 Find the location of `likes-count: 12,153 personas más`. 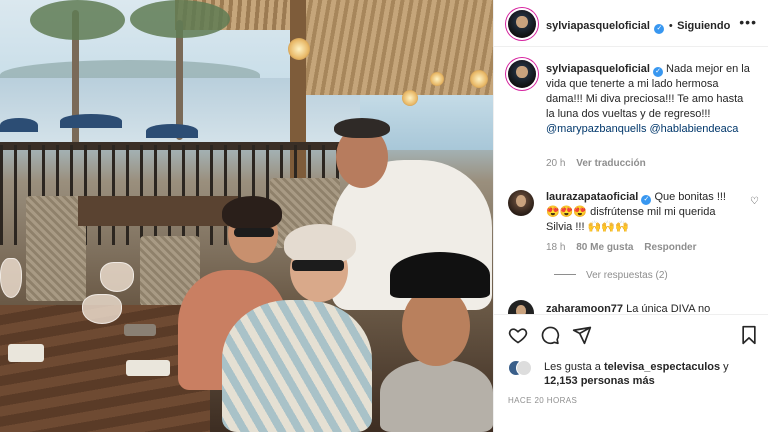

likes-count: 12,153 personas más is located at coordinates (599, 381).